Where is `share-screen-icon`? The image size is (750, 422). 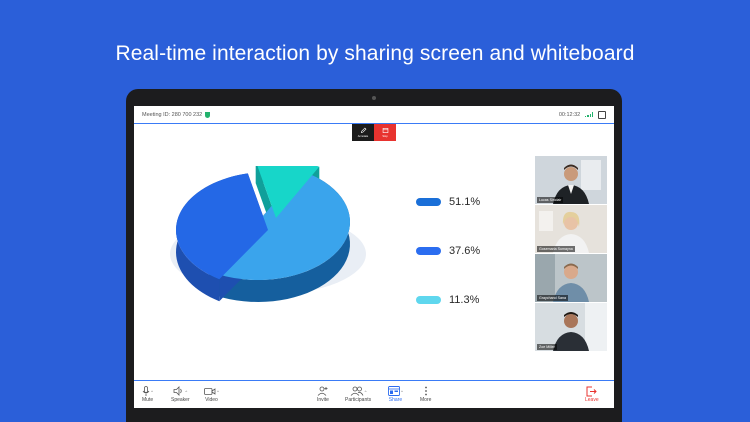 share-screen-icon is located at coordinates (394, 391).